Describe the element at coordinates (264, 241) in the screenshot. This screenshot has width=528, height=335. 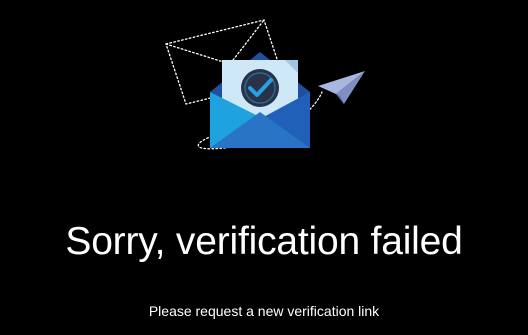
I see `page-title: Sorry, verification failed` at that location.